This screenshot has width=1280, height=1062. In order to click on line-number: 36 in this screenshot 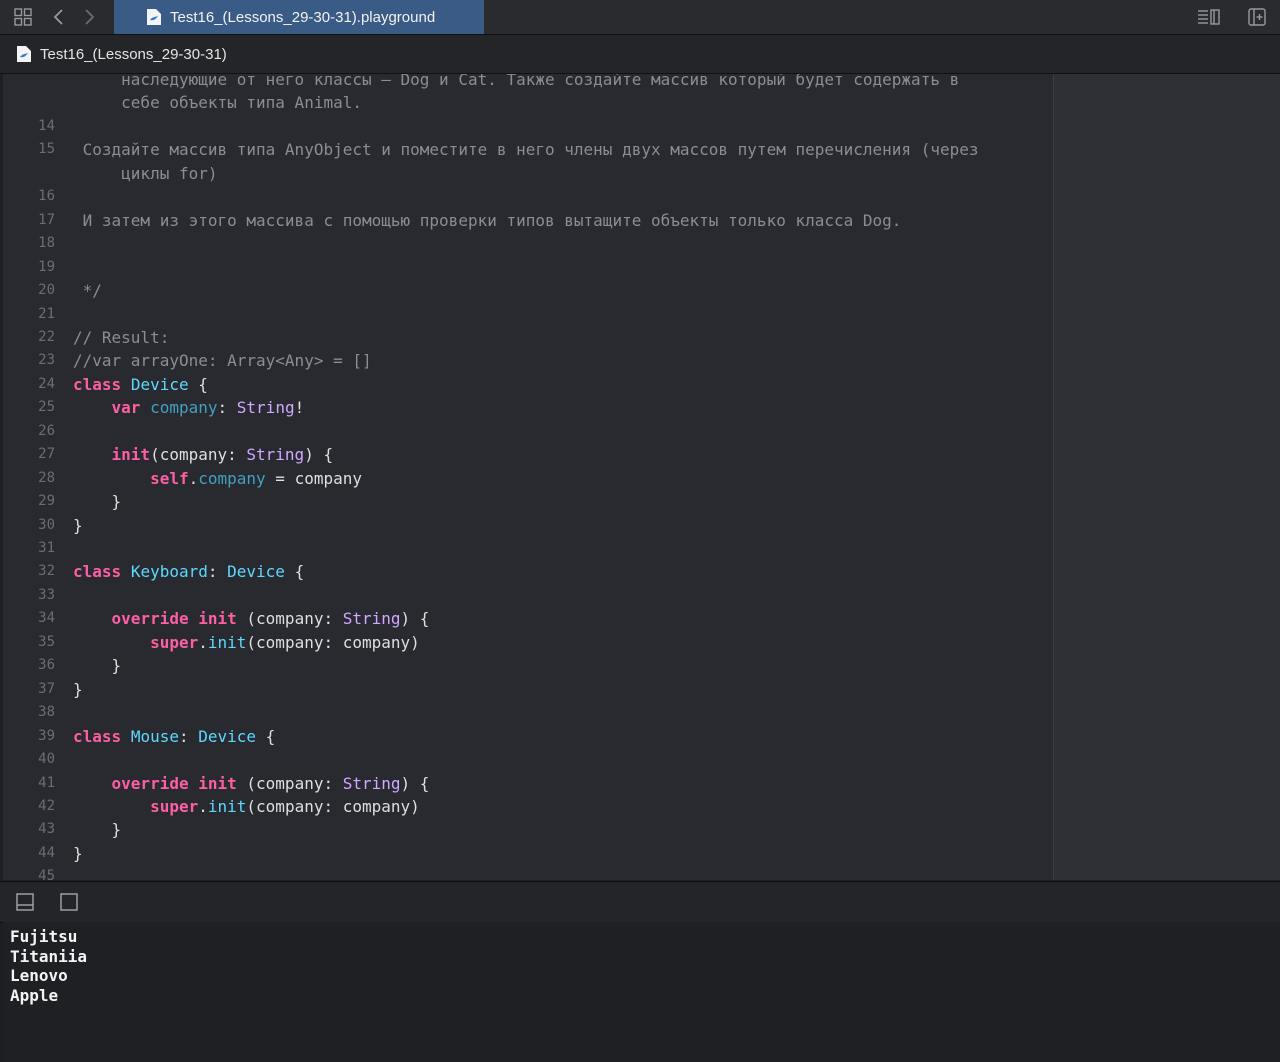, I will do `click(46, 665)`.